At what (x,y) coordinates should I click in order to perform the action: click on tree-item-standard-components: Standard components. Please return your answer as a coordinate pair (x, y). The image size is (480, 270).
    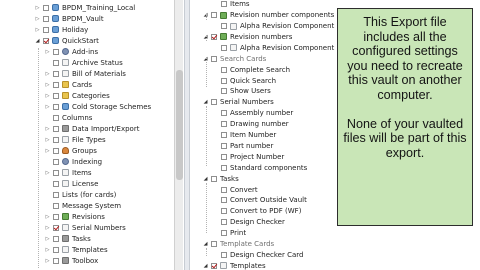
    Looking at the image, I should click on (259, 168).